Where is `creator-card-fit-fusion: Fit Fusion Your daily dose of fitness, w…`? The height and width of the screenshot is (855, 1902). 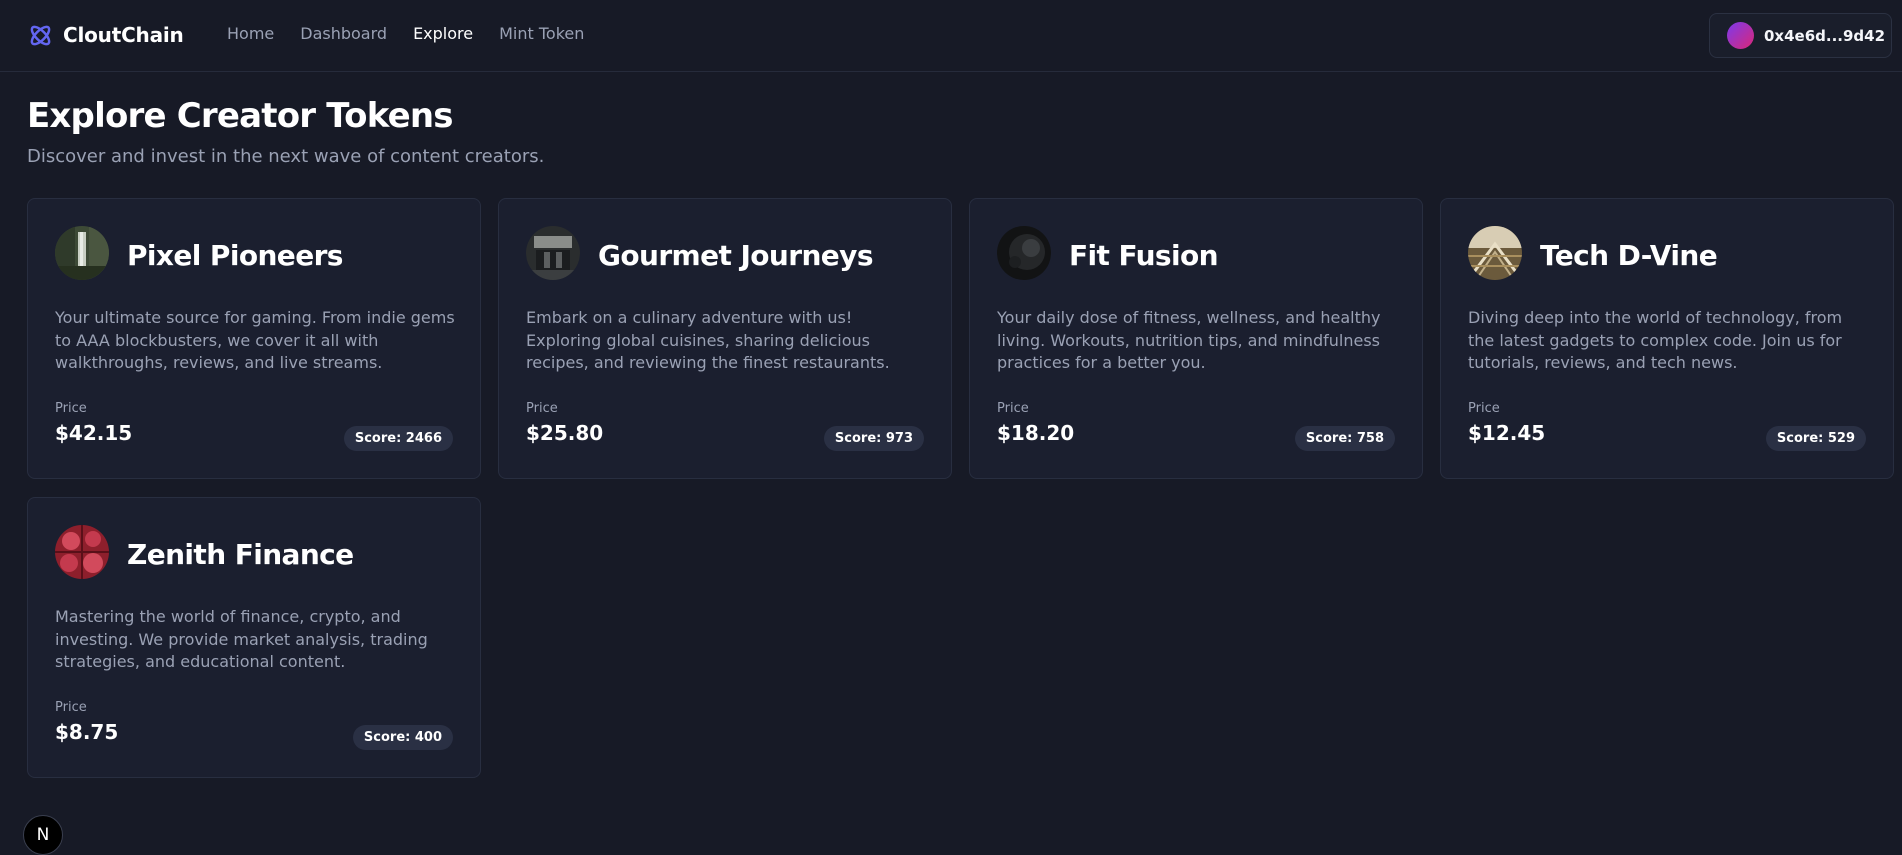
creator-card-fit-fusion: Fit Fusion Your daily dose of fitness, w… is located at coordinates (1196, 338).